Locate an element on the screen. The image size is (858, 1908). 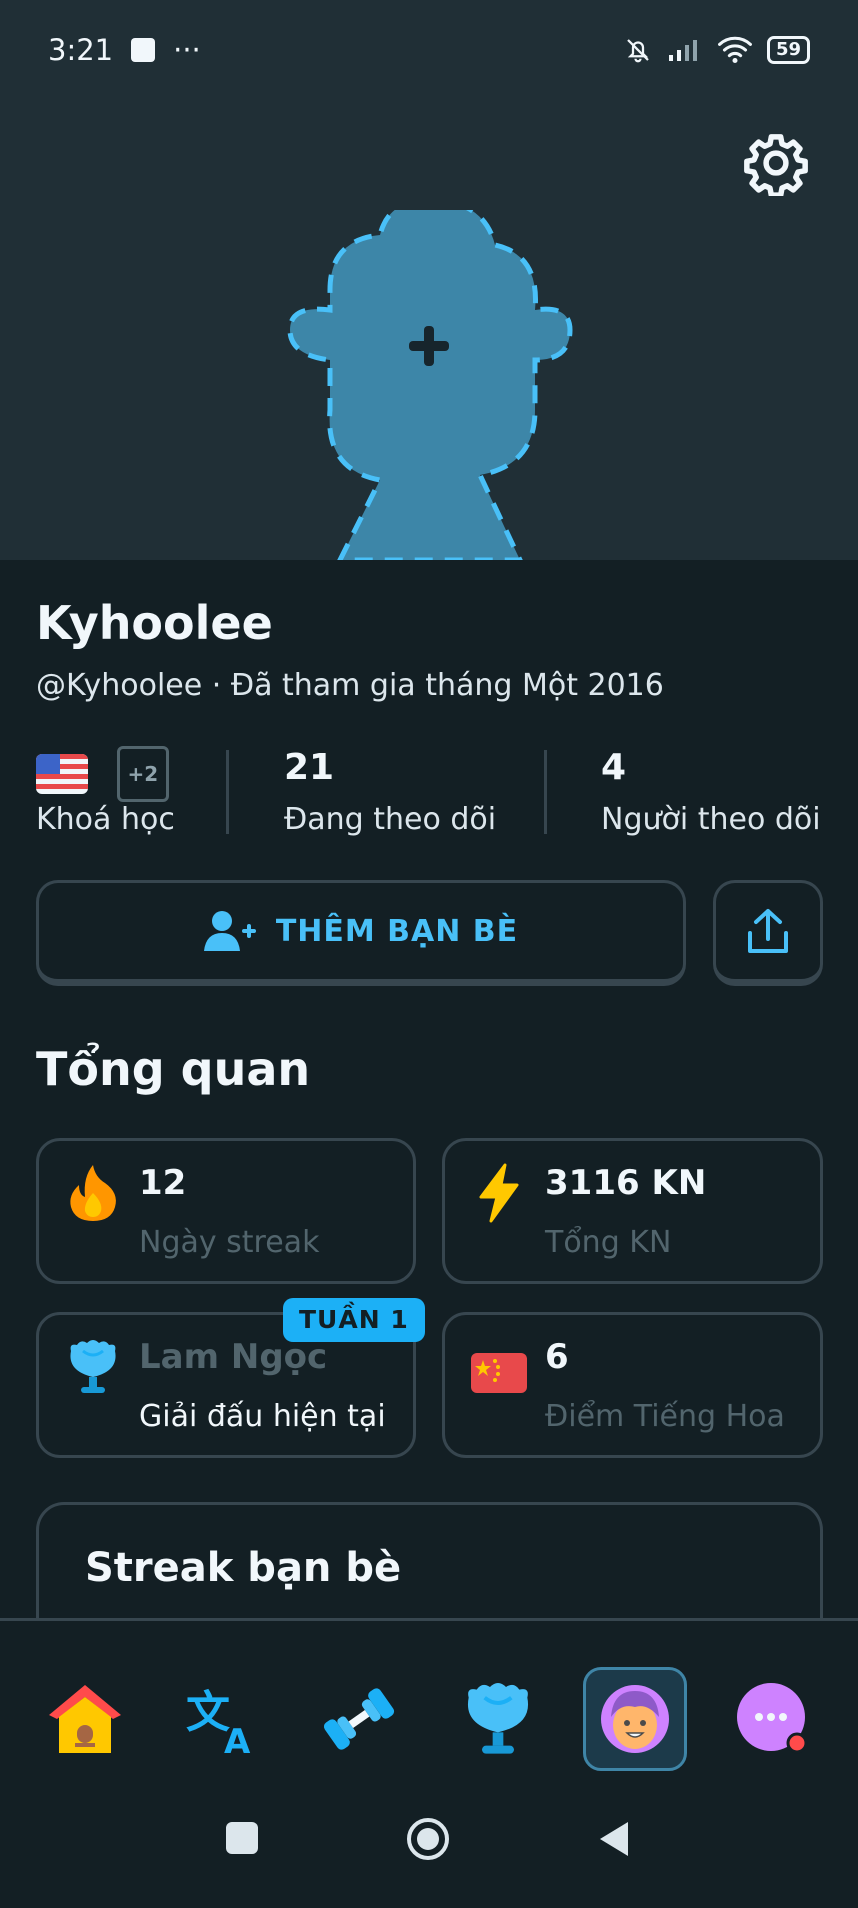
dumbbell-icon is located at coordinates (359, 1719).